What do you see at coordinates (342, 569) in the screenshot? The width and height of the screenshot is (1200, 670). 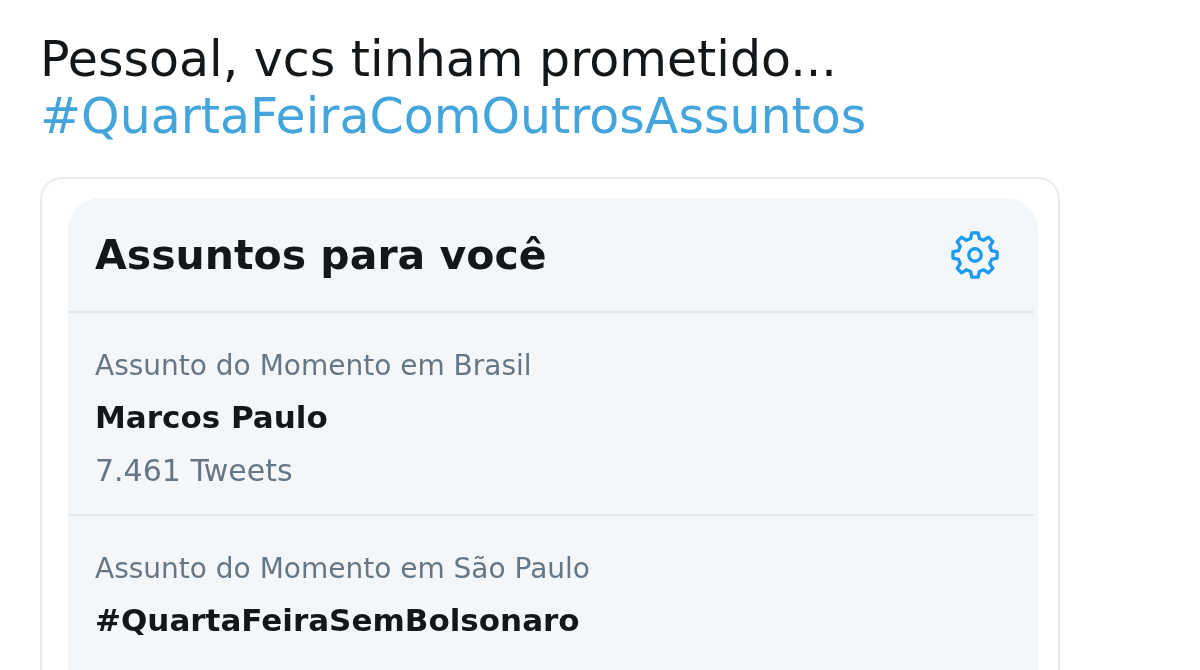 I see `trend-context: Assunto do Momento em São Paulo` at bounding box center [342, 569].